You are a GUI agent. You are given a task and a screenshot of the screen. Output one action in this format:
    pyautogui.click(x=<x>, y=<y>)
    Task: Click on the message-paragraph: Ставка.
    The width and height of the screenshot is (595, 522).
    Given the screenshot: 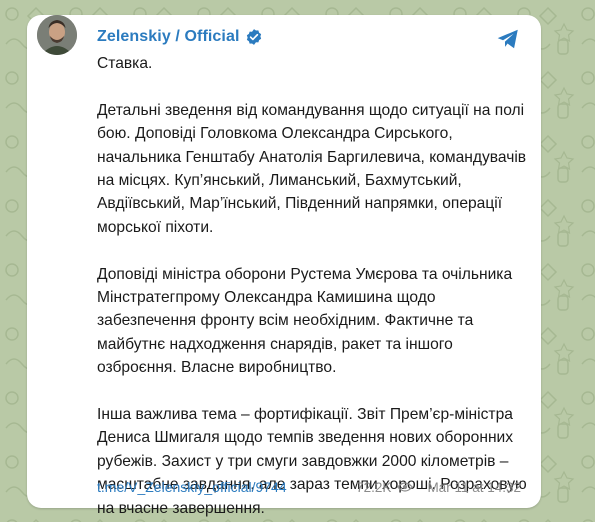 What is the action you would take?
    pyautogui.click(x=125, y=63)
    